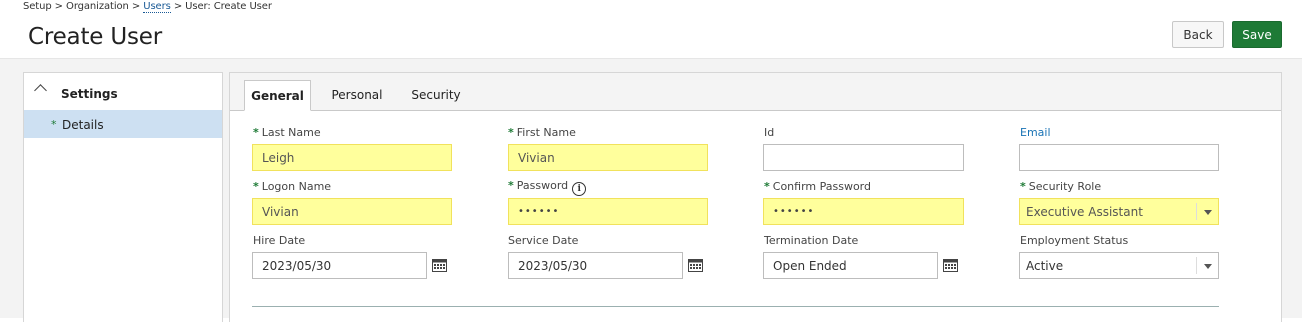 The height and width of the screenshot is (322, 1302). I want to click on security-role-select: Executive Assistant, so click(1119, 211).